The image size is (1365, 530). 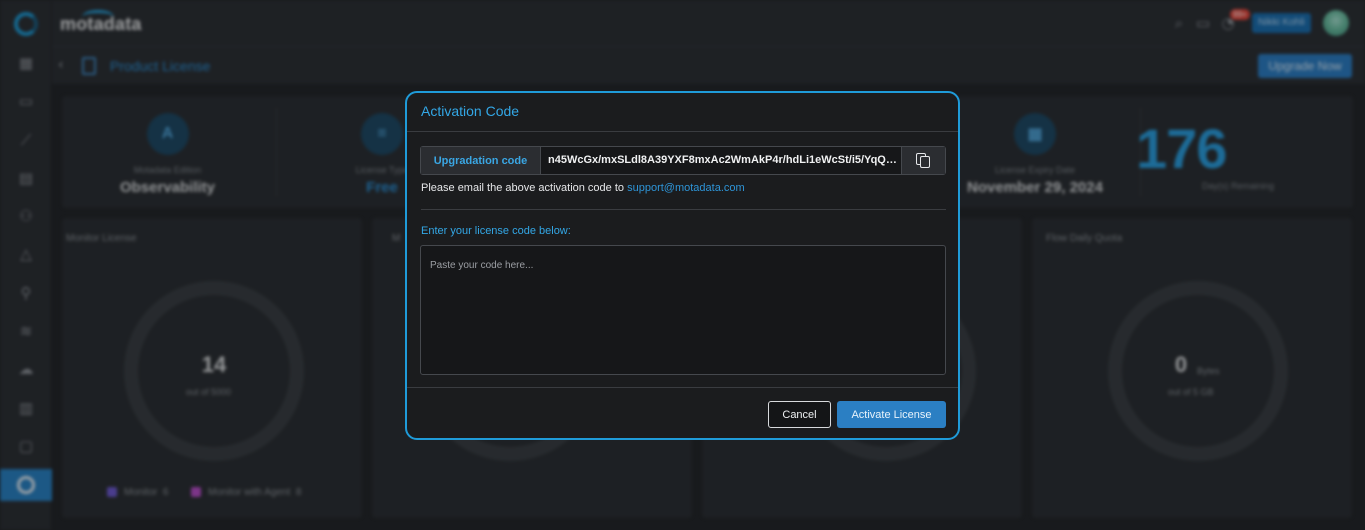 What do you see at coordinates (481, 160) in the screenshot?
I see `upgradation-code-label: Upgradation code` at bounding box center [481, 160].